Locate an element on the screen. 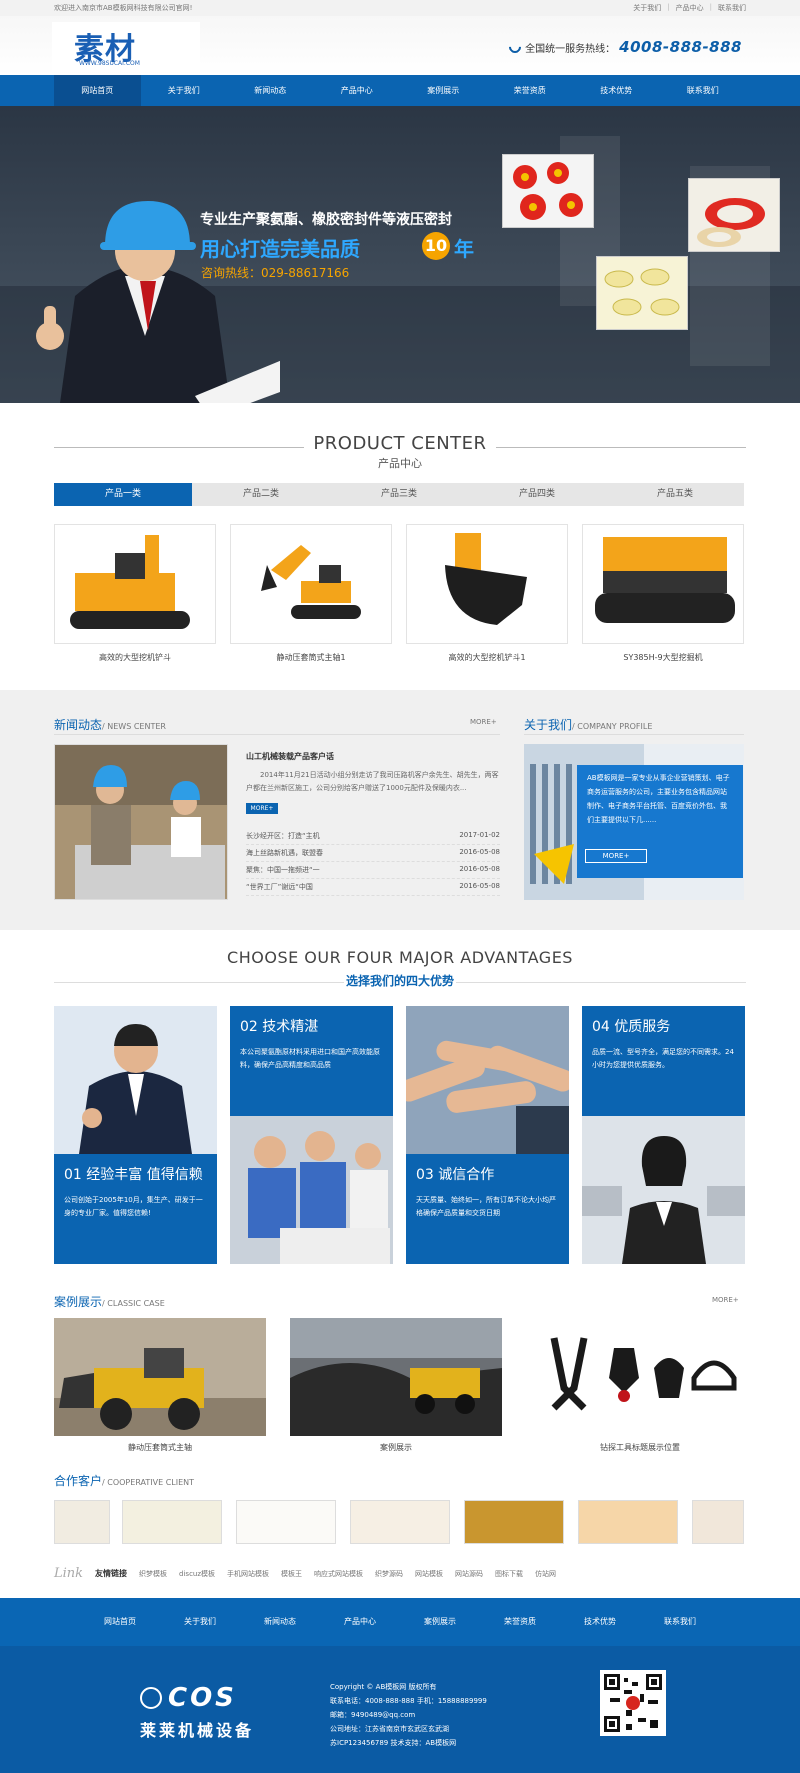  advantage-text: 公司创始于2005年10月，集生产、研发于一身的专业厂家。值得您信赖! is located at coordinates (133, 1206).